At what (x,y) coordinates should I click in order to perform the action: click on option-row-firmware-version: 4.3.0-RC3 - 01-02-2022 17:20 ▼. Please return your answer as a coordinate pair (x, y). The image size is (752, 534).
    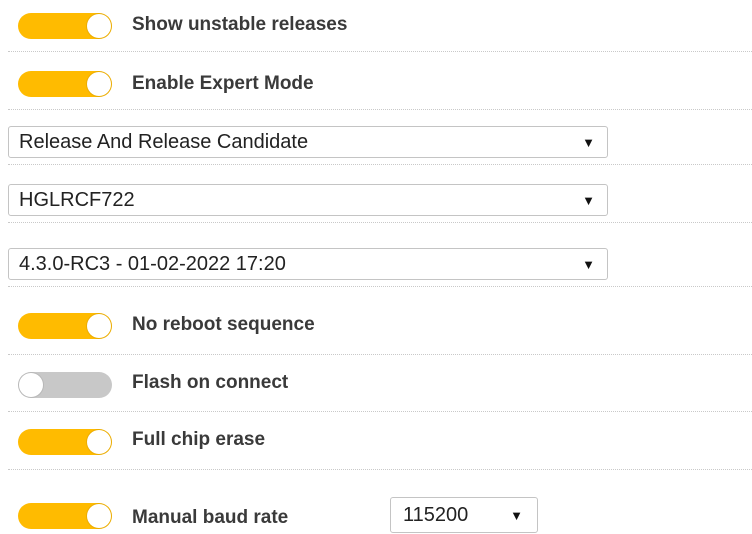
    Looking at the image, I should click on (376, 255).